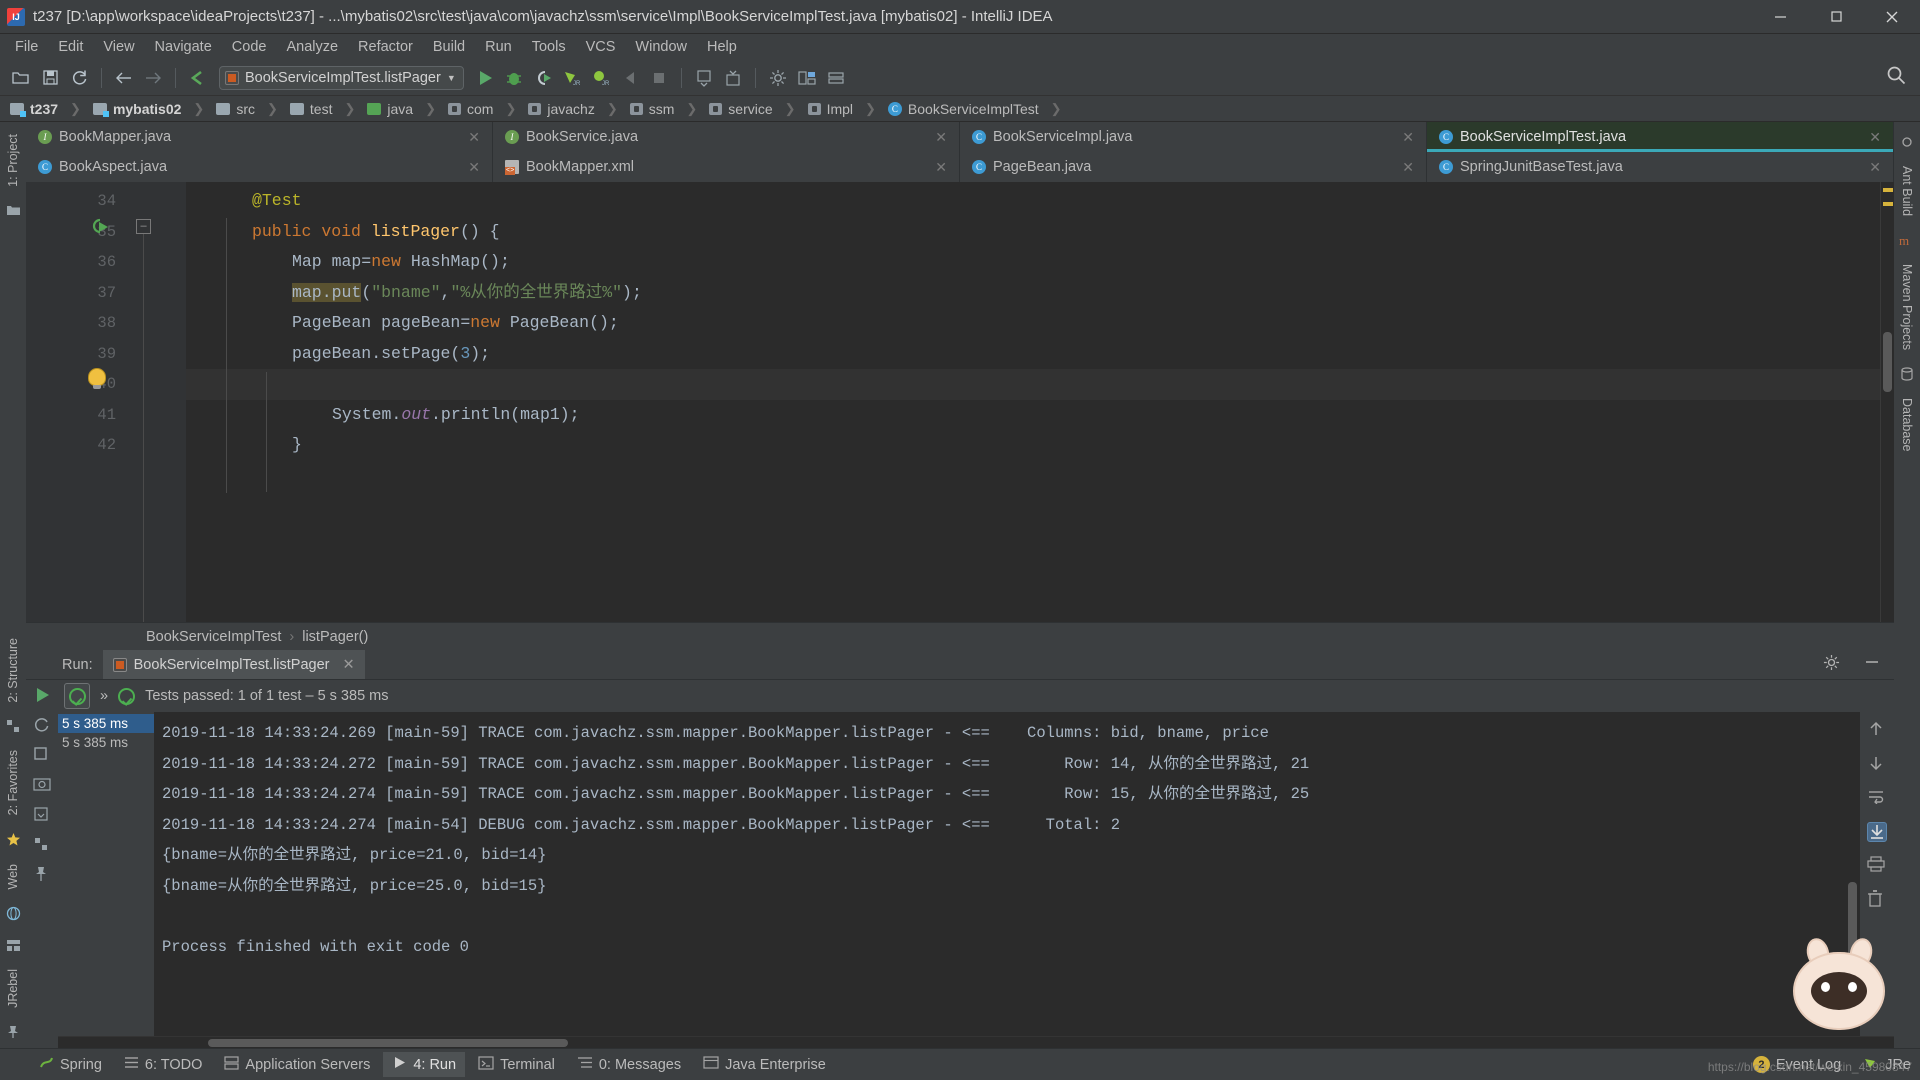 This screenshot has height=1080, width=1920. I want to click on open-folder-icon, so click(21, 78).